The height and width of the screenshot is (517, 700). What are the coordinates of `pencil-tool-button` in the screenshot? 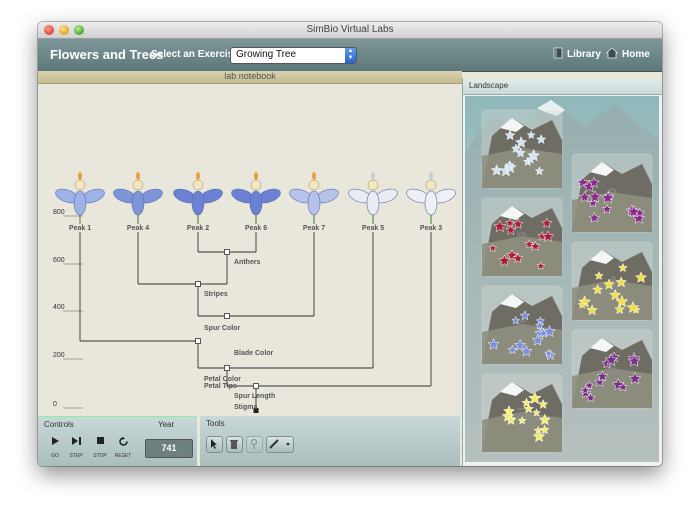 It's located at (280, 444).